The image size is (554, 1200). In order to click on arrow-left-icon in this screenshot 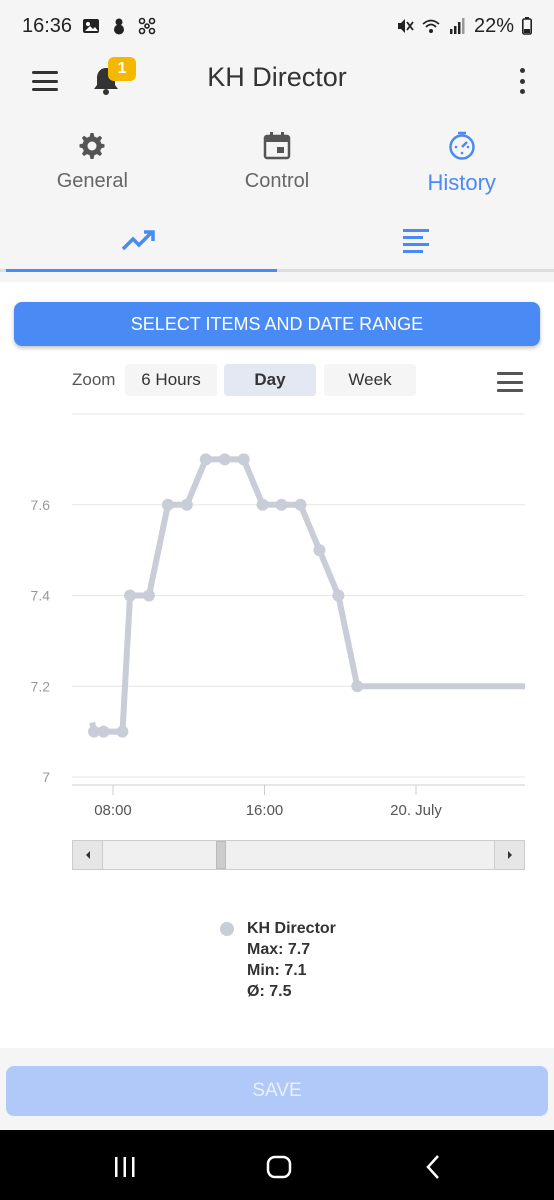, I will do `click(87, 855)`.